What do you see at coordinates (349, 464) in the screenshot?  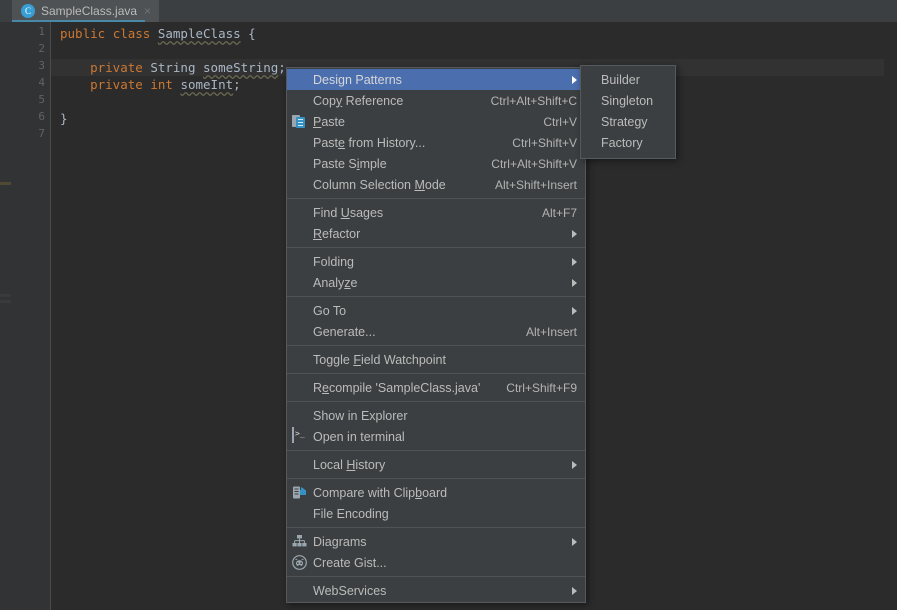 I see `menu-item-label: Local History` at bounding box center [349, 464].